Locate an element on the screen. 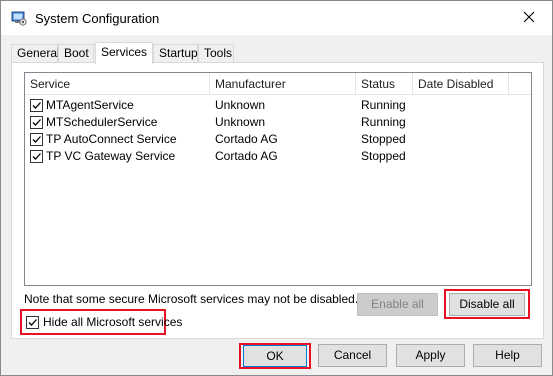 This screenshot has height=376, width=553. disable-all-button: Disable all is located at coordinates (487, 304).